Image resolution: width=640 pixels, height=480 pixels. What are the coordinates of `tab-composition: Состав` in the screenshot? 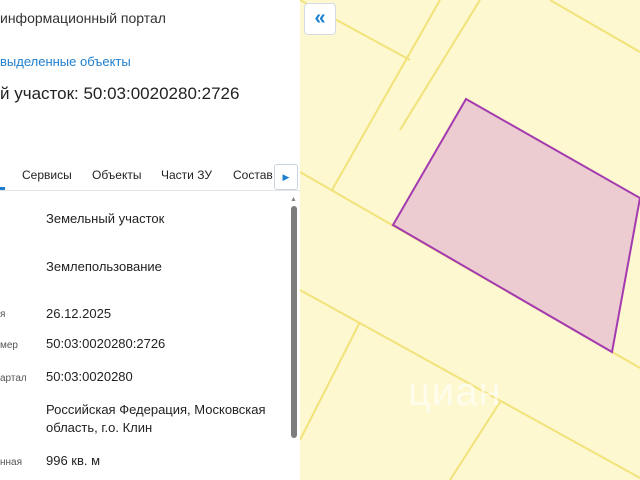 It's located at (253, 175).